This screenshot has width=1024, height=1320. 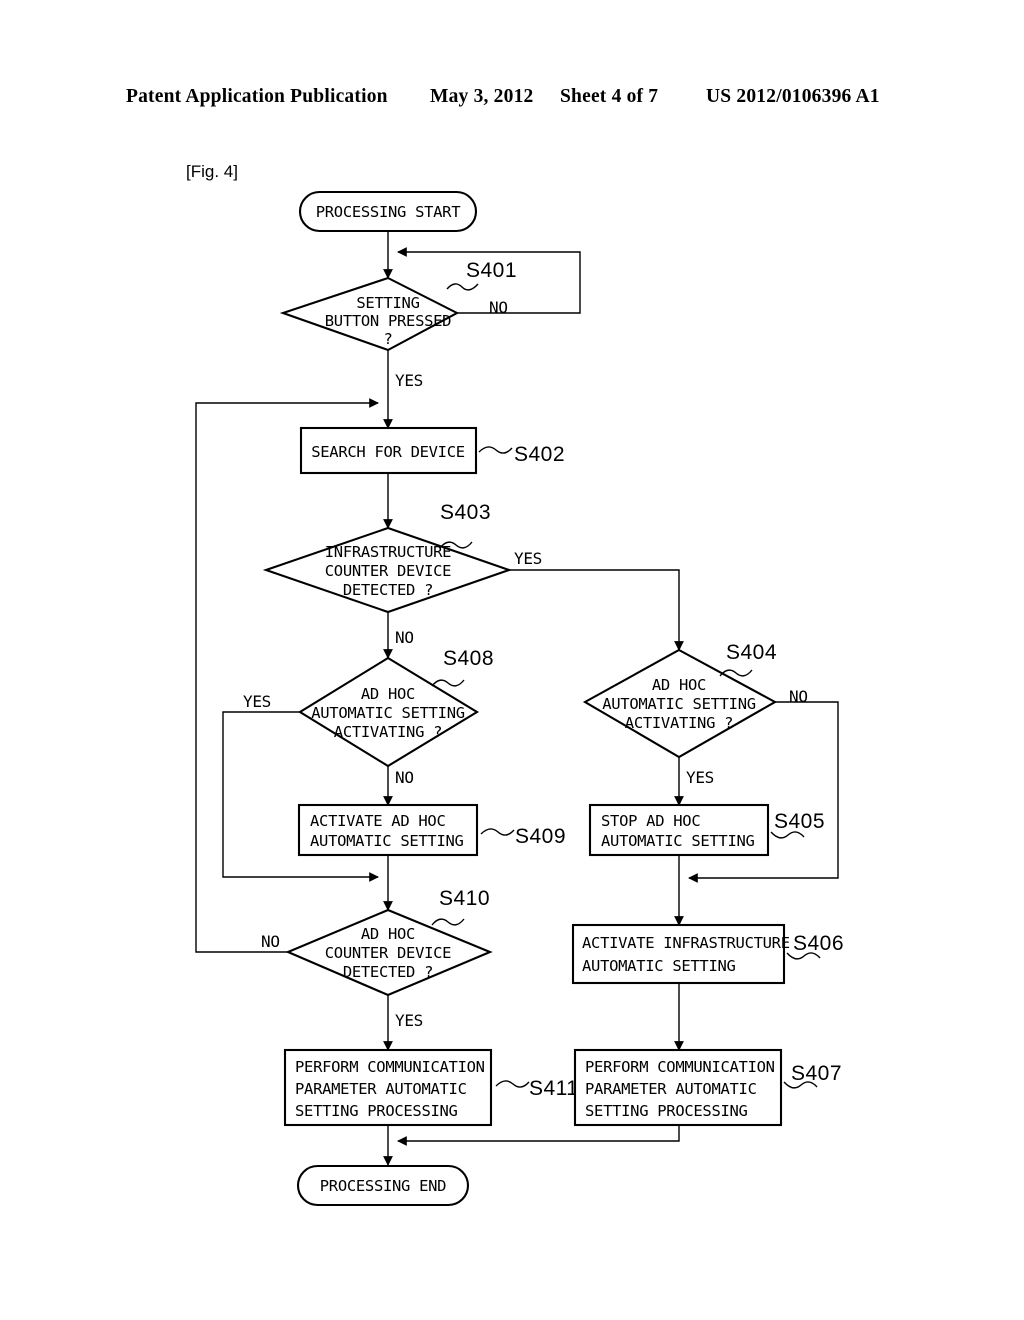 What do you see at coordinates (528, 558) in the screenshot?
I see `edge-label-s403-yes: YES` at bounding box center [528, 558].